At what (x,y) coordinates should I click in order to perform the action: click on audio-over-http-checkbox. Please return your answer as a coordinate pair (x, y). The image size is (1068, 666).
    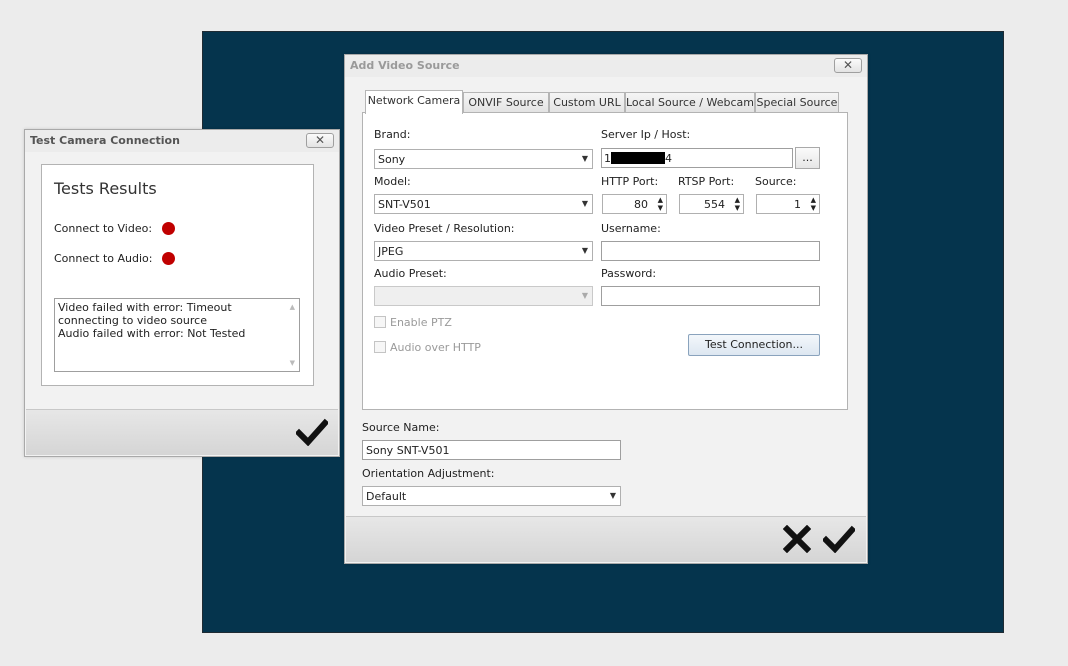
    Looking at the image, I should click on (380, 347).